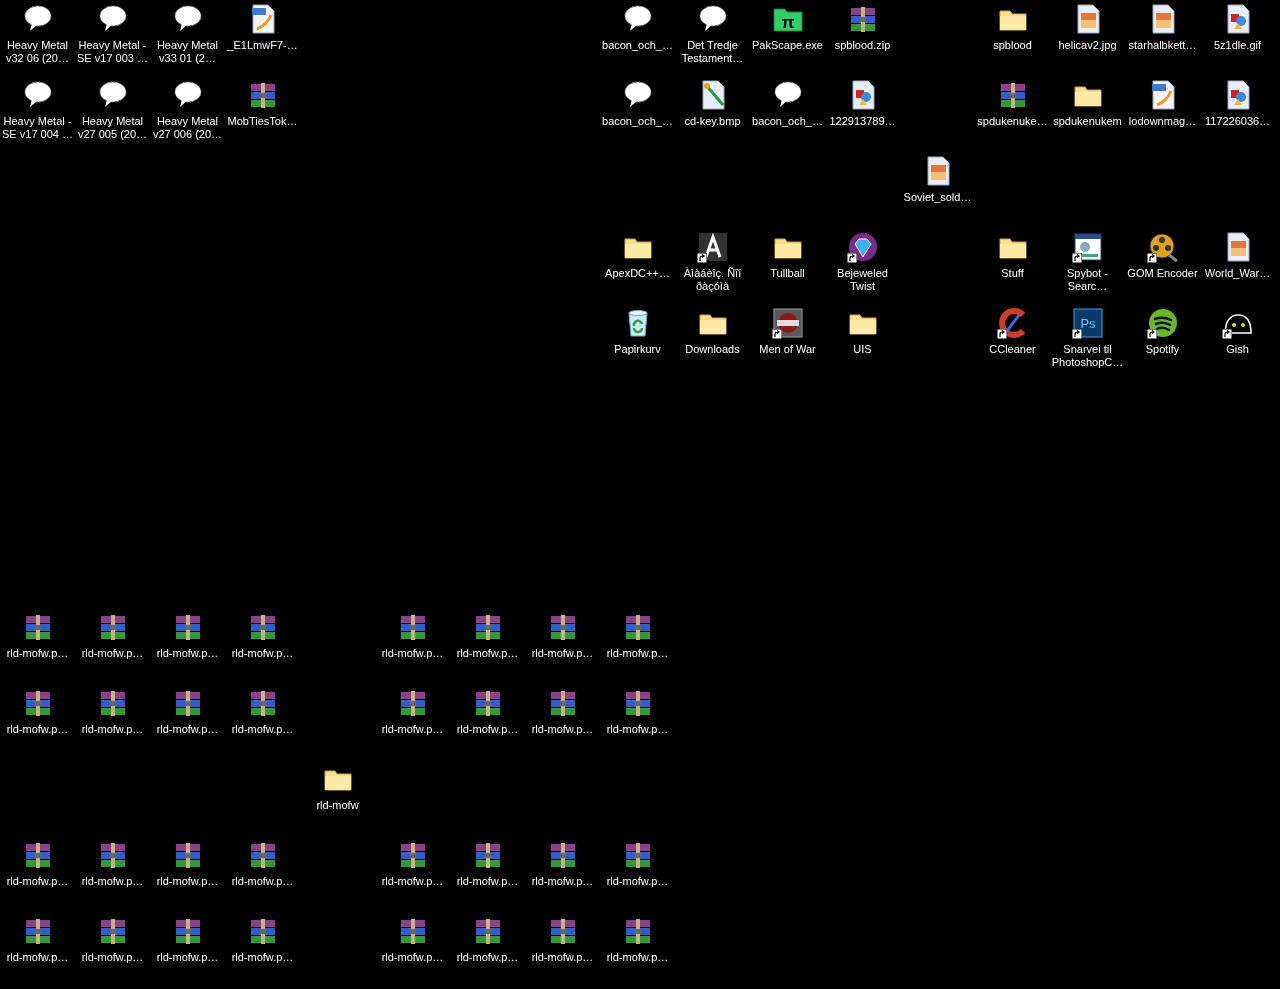 The width and height of the screenshot is (1280, 989). I want to click on icon-label: GOM Encoder, so click(1162, 273).